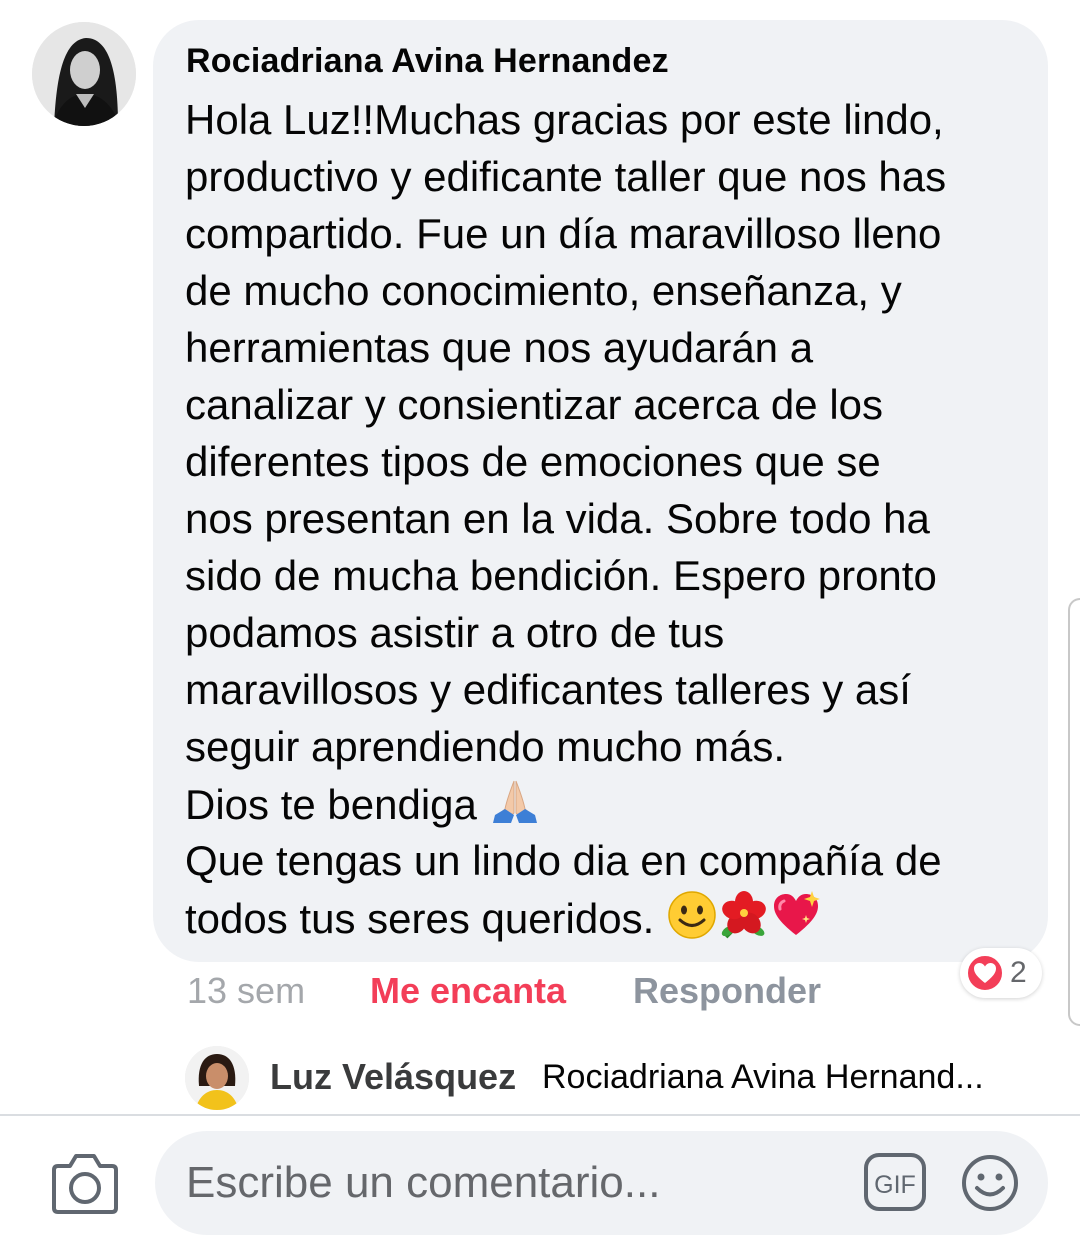  I want to click on reply-author: Luz Velásquez, so click(393, 1077).